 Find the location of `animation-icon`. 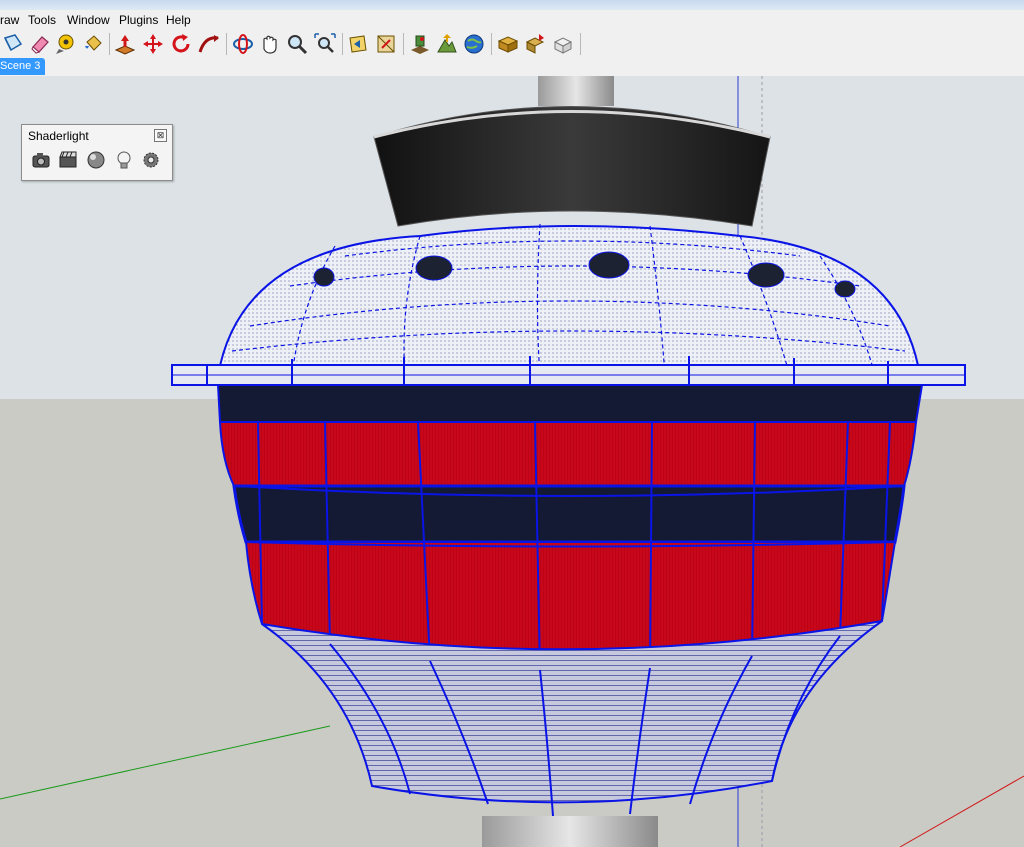

animation-icon is located at coordinates (68, 159).